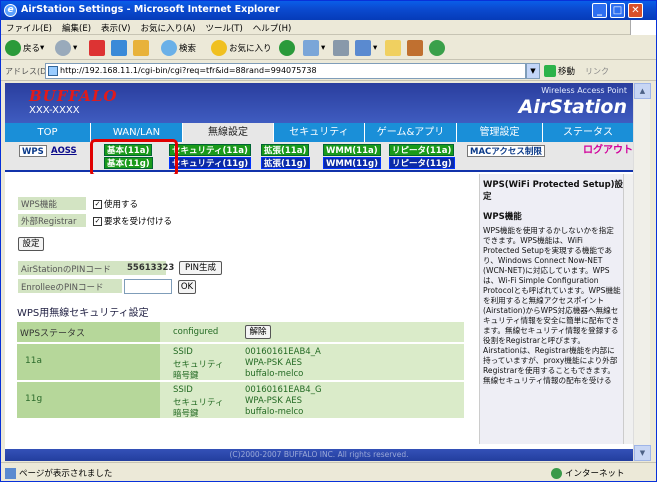 The width and height of the screenshot is (657, 482). What do you see at coordinates (500, 132) in the screenshot?
I see `tab-admin: 管理設定` at bounding box center [500, 132].